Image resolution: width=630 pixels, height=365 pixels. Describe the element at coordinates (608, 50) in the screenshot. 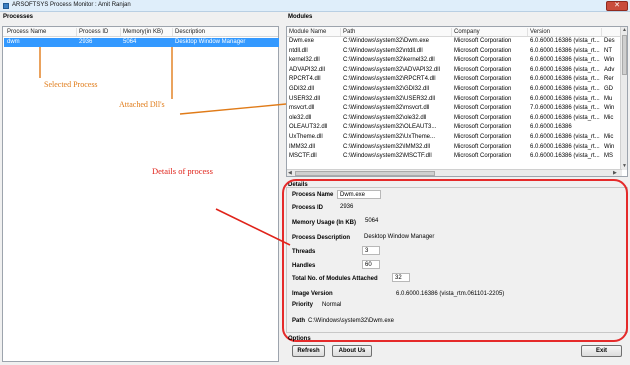

I see `module-extra-cell: NT` at that location.